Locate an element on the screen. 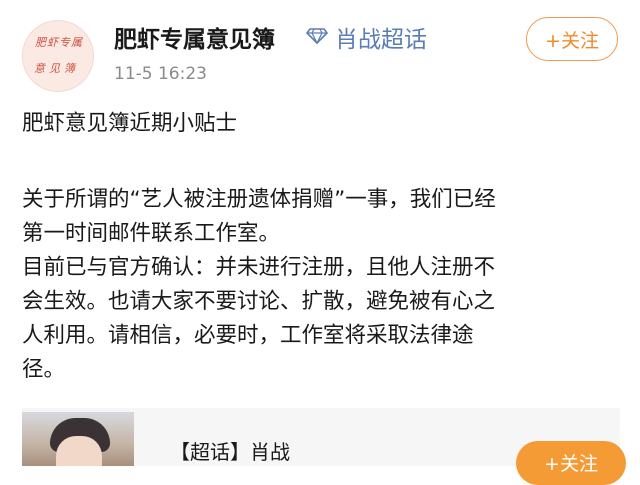 The height and width of the screenshot is (485, 640). post-paragraph-1: 关于所谓的“艺人被注册遗体捐赠”一事，我们已经 第一时间邮件联系工作室。 is located at coordinates (259, 217).